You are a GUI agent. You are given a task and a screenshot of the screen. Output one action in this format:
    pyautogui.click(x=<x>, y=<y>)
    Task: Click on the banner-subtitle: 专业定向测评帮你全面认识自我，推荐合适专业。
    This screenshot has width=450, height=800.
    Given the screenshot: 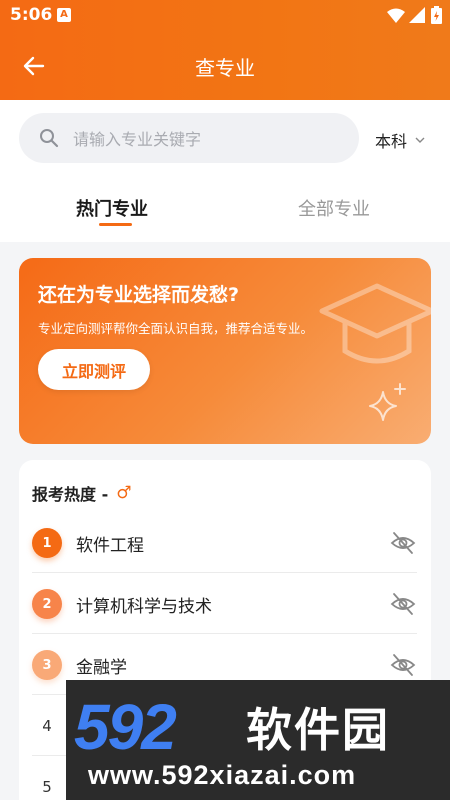 What is the action you would take?
    pyautogui.click(x=176, y=328)
    